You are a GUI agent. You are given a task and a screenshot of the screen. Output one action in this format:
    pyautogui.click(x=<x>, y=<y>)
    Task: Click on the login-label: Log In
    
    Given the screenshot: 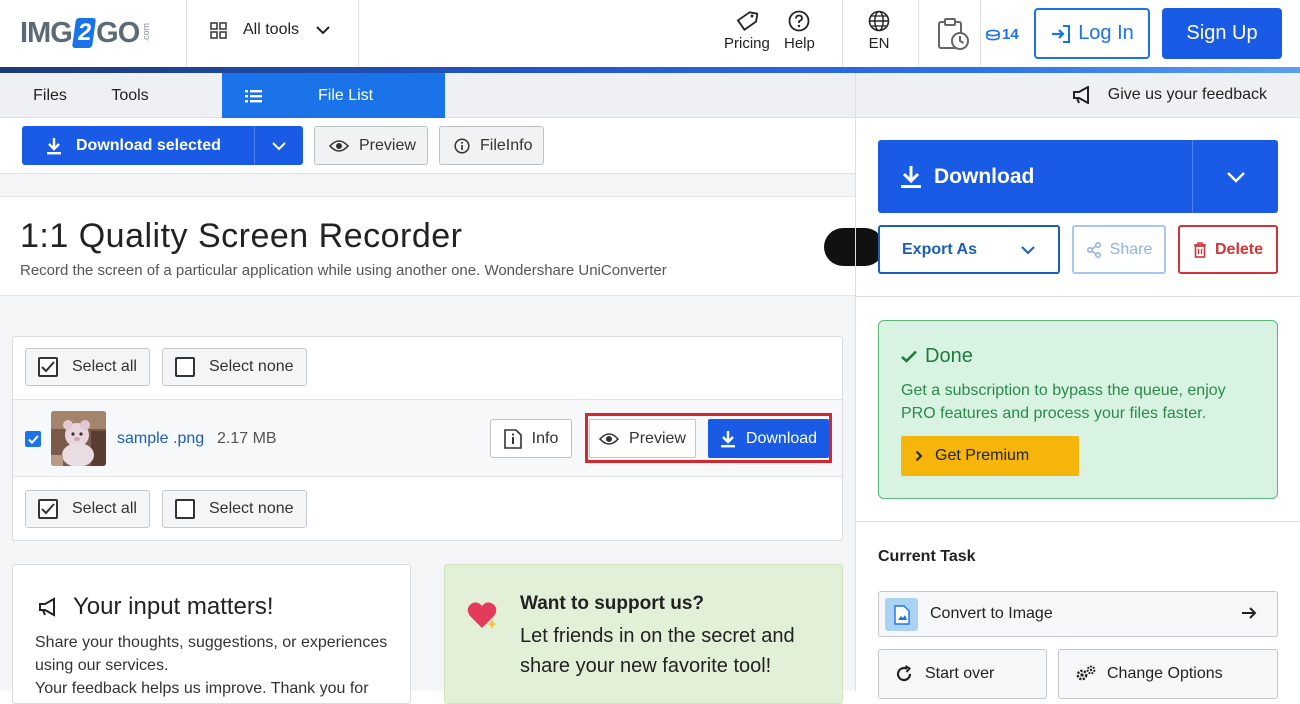 What is the action you would take?
    pyautogui.click(x=1106, y=33)
    